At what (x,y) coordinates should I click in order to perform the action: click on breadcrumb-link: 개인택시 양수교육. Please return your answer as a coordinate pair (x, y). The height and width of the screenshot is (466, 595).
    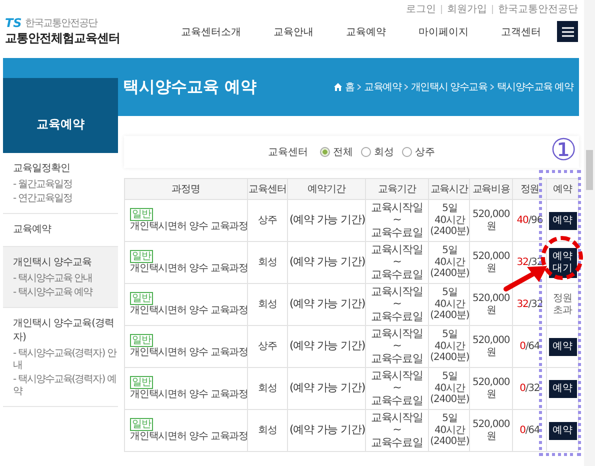
    Looking at the image, I should click on (449, 87).